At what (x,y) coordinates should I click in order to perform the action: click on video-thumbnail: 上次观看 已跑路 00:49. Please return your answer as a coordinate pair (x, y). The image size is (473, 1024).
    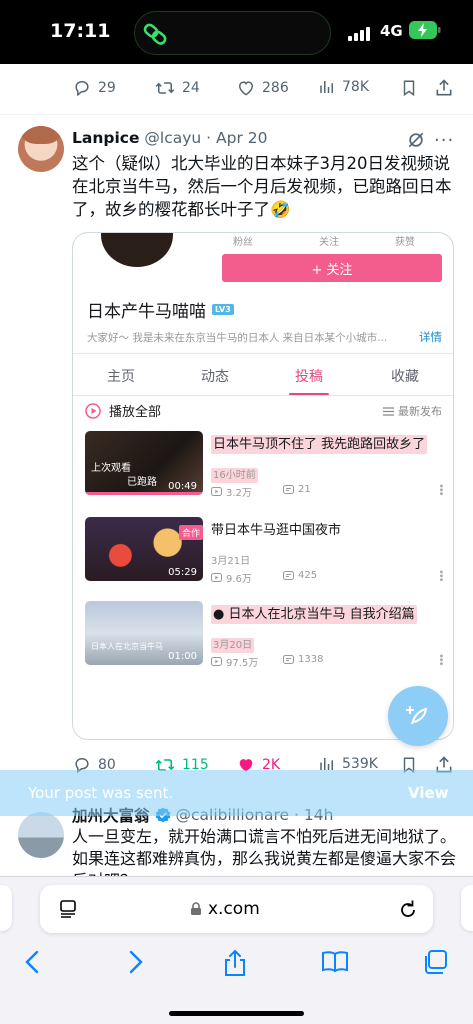
    Looking at the image, I should click on (144, 463).